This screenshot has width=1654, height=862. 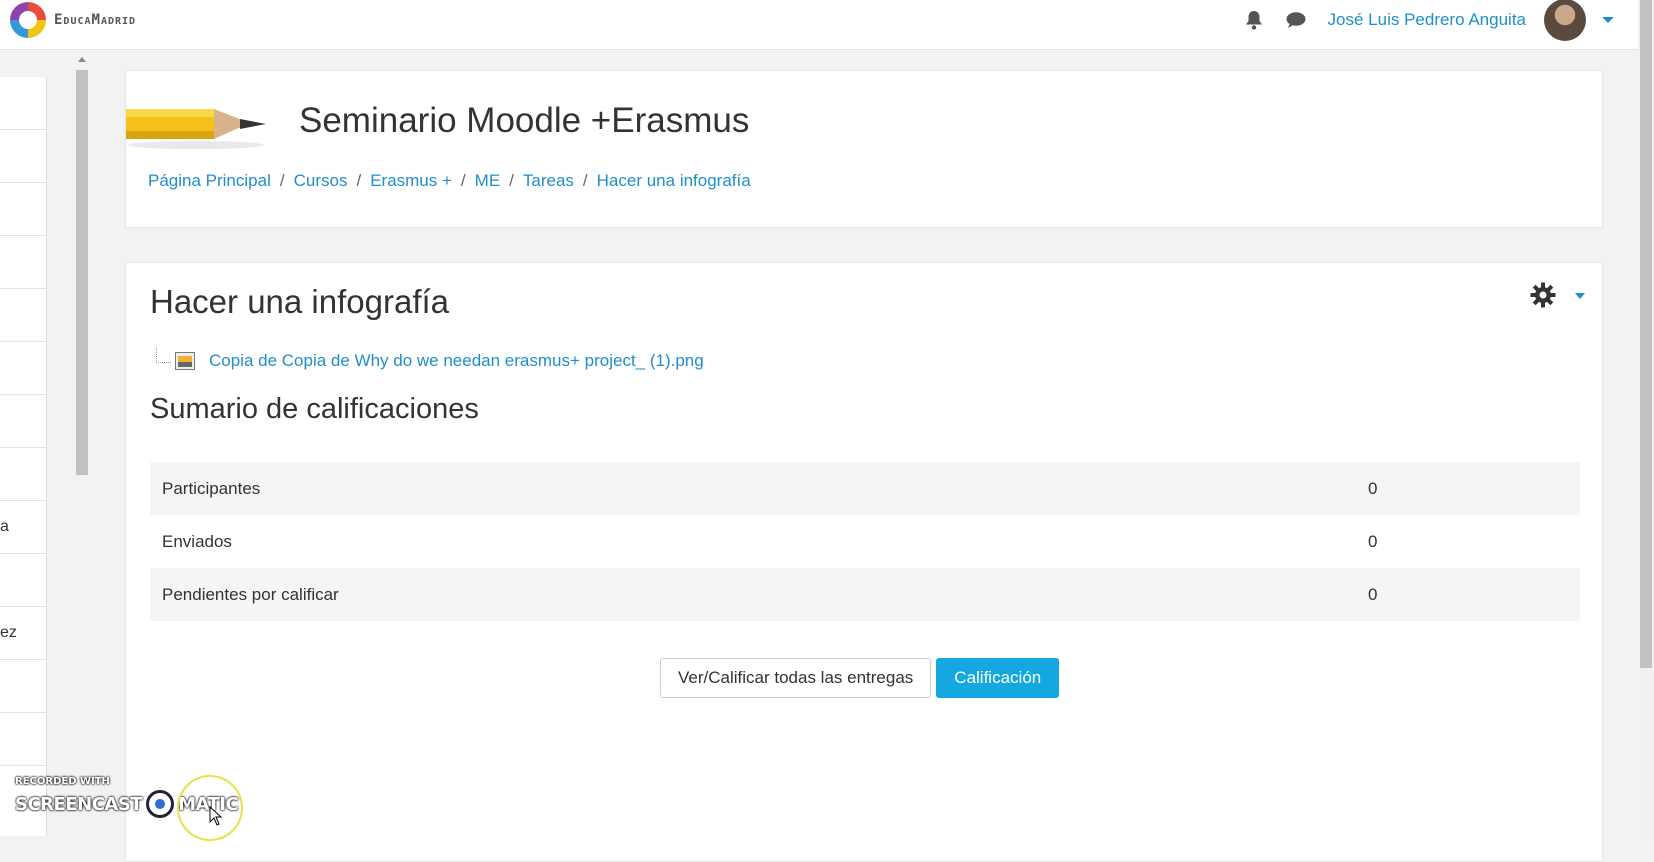 What do you see at coordinates (28, 20) in the screenshot?
I see `logo-mark-icon` at bounding box center [28, 20].